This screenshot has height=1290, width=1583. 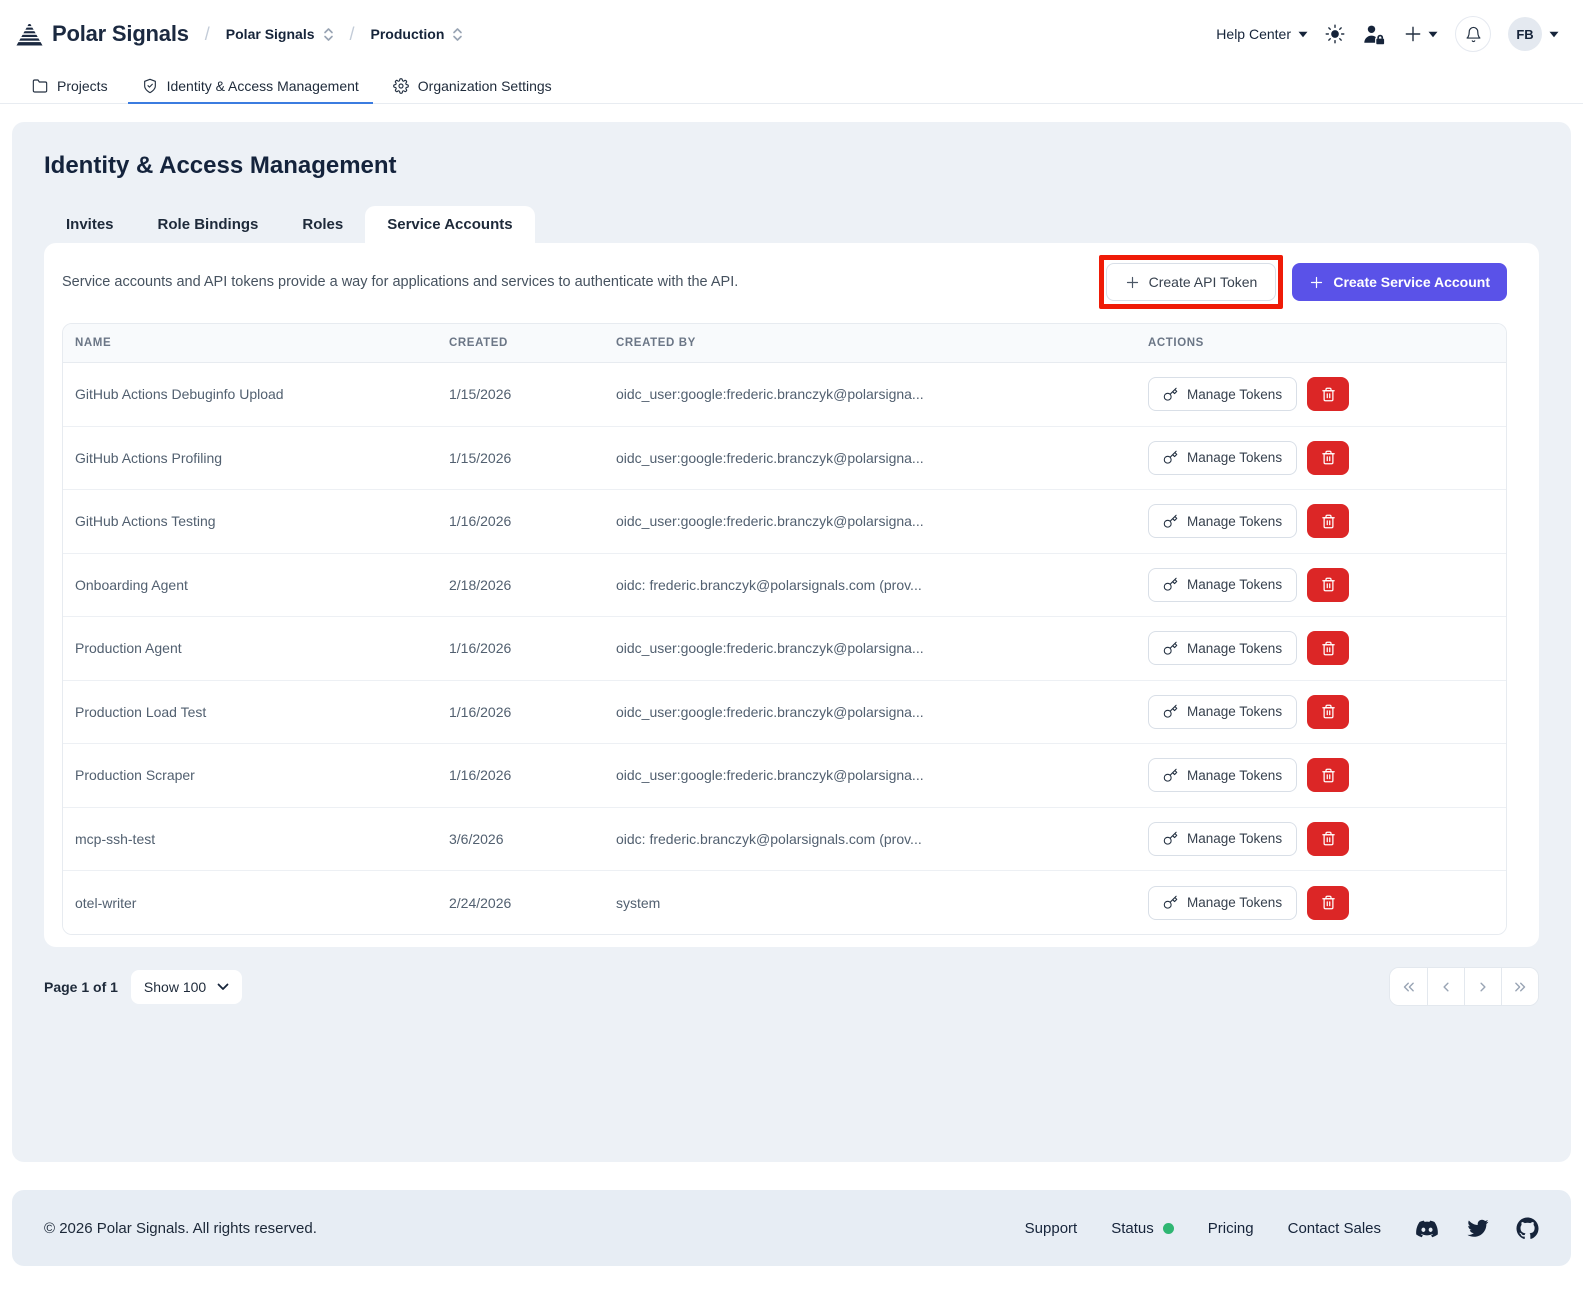 I want to click on create-api-token-button: Create API Token, so click(x=1191, y=282).